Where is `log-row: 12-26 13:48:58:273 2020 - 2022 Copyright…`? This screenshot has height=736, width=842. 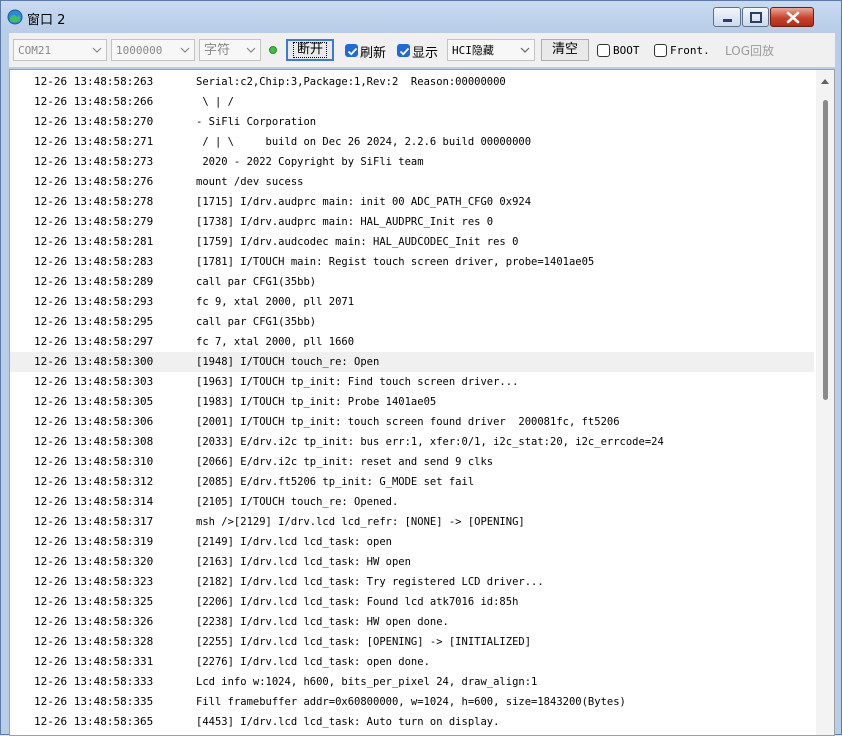
log-row: 12-26 13:48:58:273 2020 - 2022 Copyright… is located at coordinates (412, 162).